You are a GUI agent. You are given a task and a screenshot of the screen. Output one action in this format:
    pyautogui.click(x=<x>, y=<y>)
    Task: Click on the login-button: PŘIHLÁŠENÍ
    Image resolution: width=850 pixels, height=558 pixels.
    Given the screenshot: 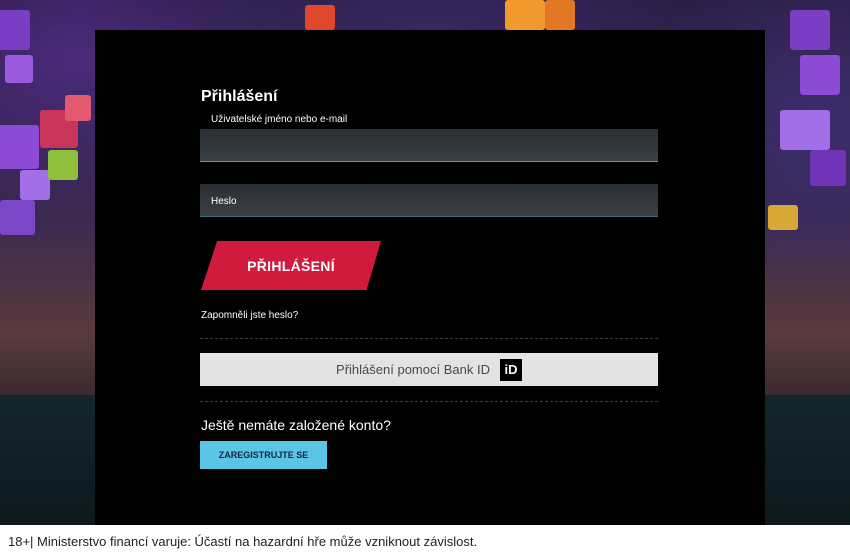 What is the action you would take?
    pyautogui.click(x=291, y=265)
    